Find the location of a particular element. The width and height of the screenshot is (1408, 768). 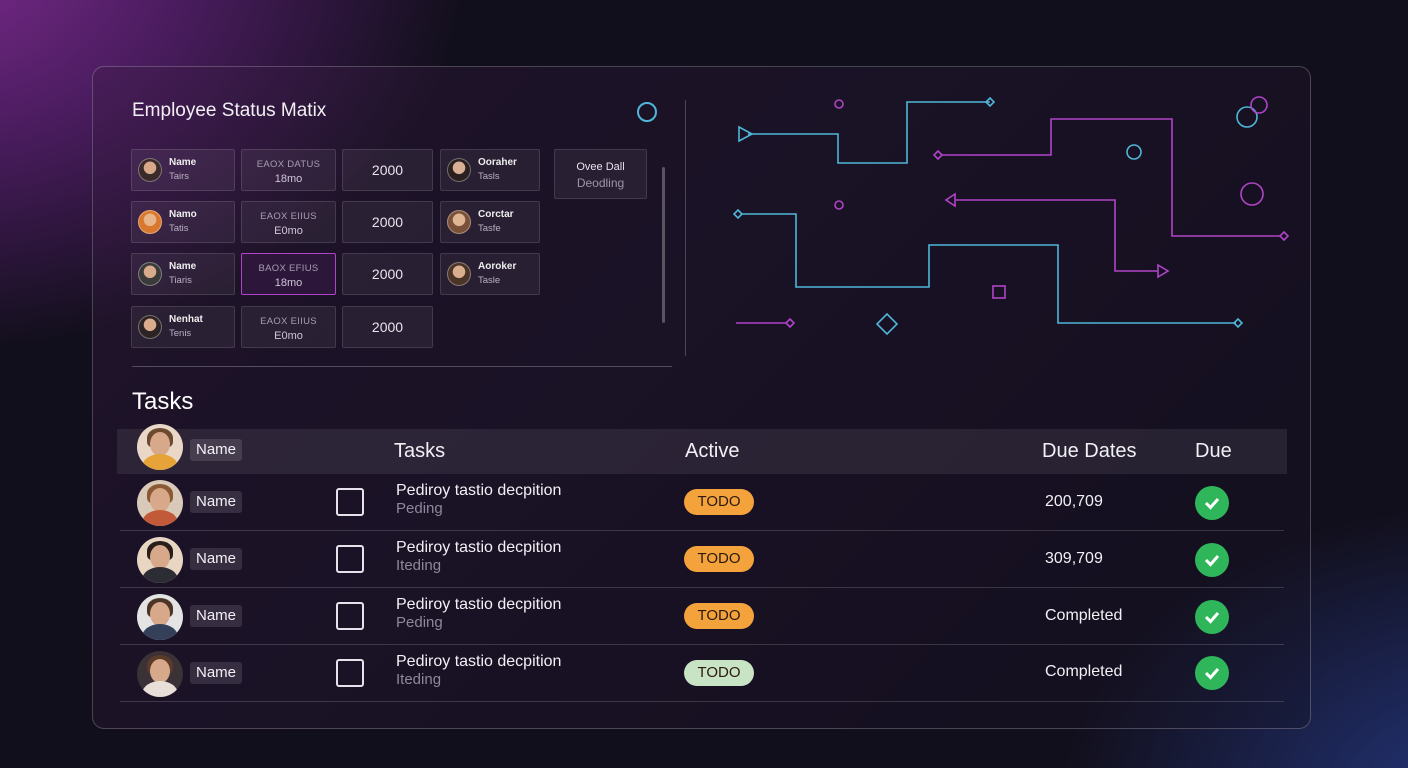

due-date: 309,709 is located at coordinates (1074, 558).